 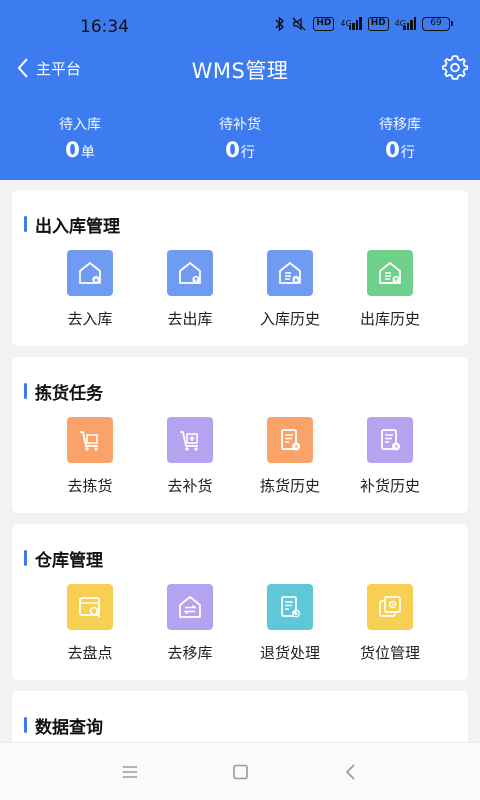 I want to click on warehouse-in-icon, so click(x=90, y=273).